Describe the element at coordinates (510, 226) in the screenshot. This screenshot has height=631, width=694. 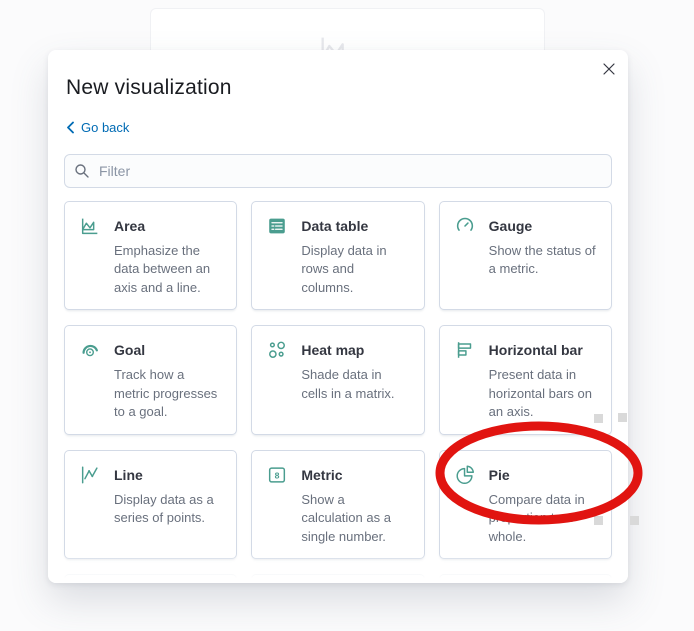
I see `card-title: Gauge` at that location.